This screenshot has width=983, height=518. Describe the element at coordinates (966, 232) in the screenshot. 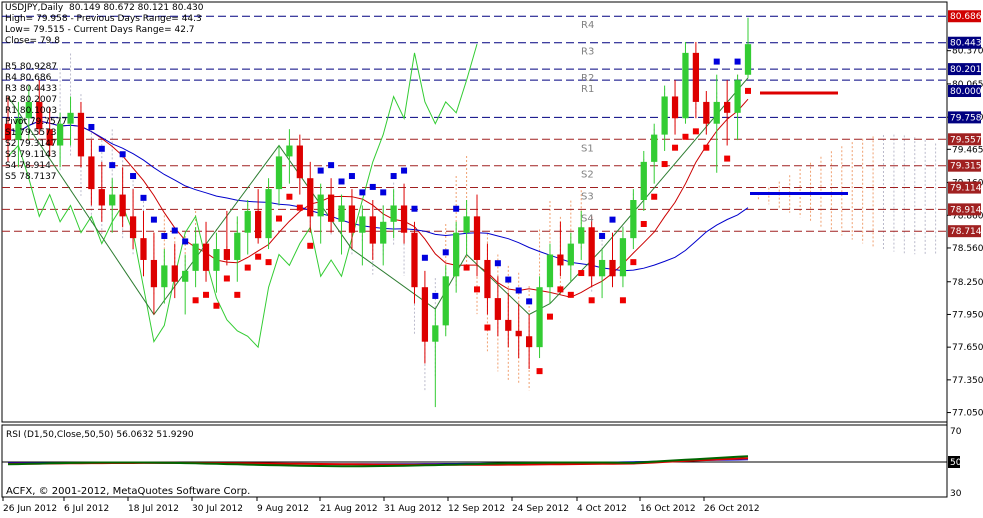

I see `price-box-label: 78.714` at that location.